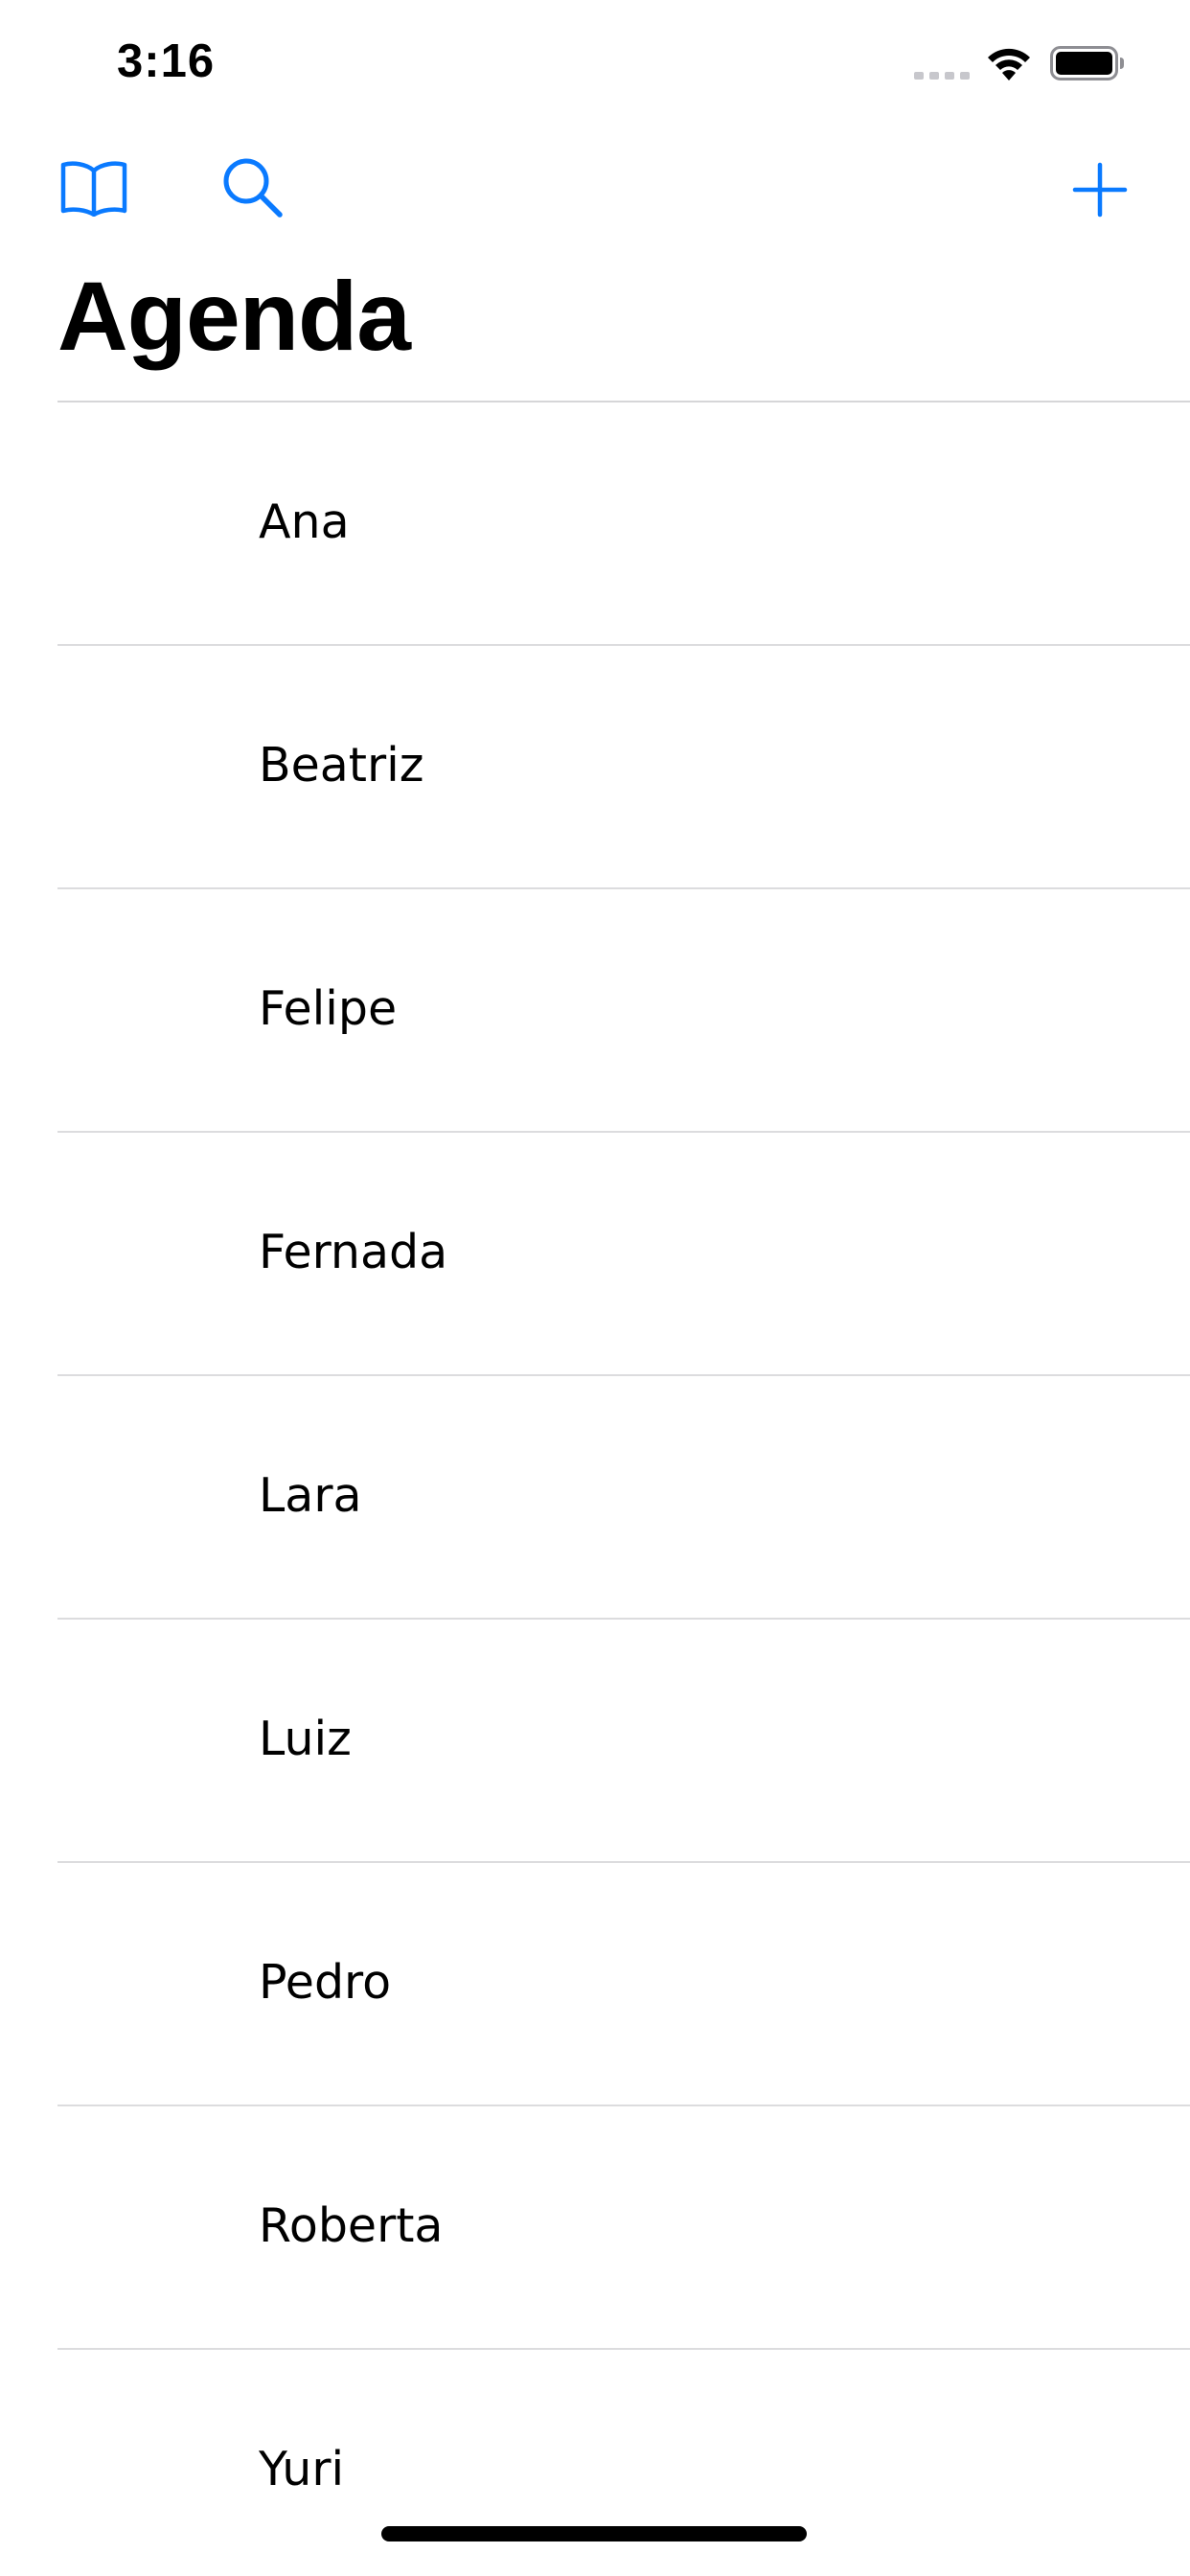  Describe the element at coordinates (595, 524) in the screenshot. I see `list-item: Ana` at that location.